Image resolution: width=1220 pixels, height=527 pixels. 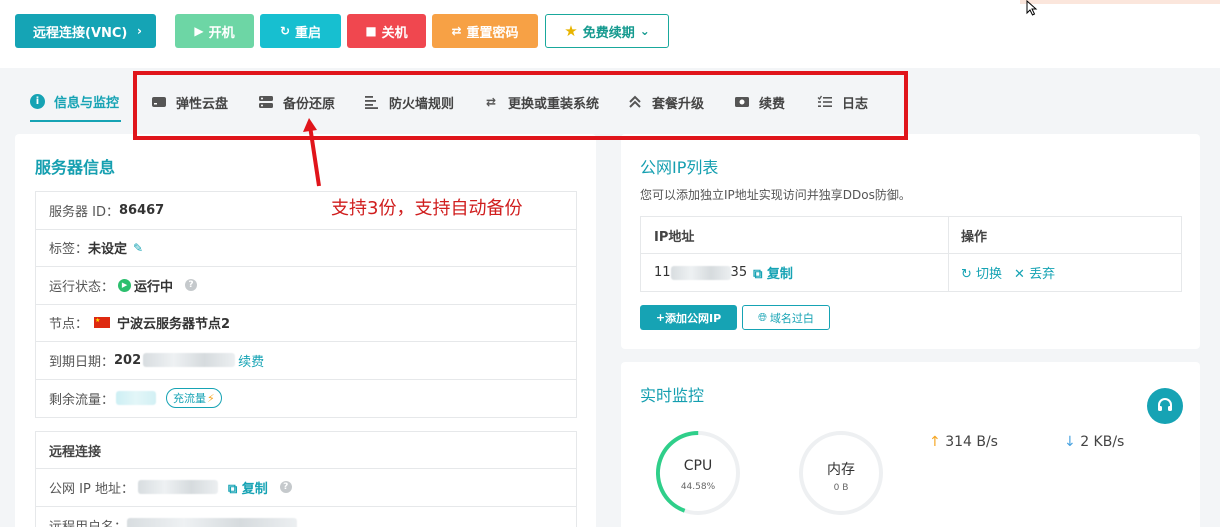 I want to click on play-icon: ▶, so click(x=199, y=31).